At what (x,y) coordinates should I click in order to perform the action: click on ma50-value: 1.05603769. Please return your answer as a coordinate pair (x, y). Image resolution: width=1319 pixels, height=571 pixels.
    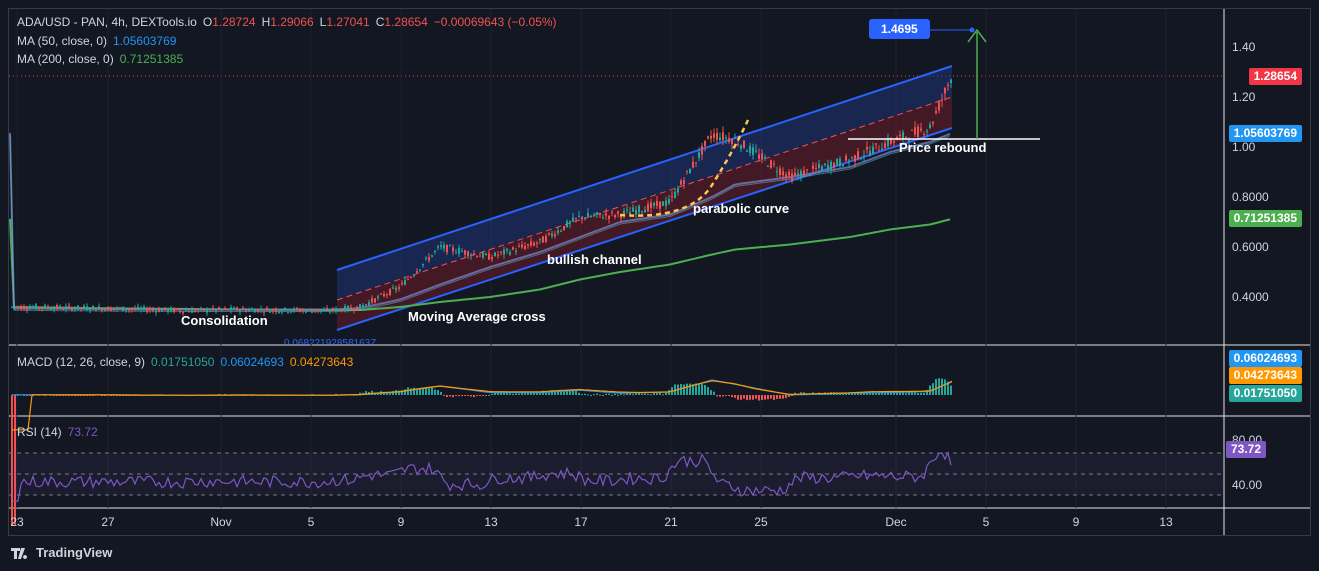
    Looking at the image, I should click on (145, 41).